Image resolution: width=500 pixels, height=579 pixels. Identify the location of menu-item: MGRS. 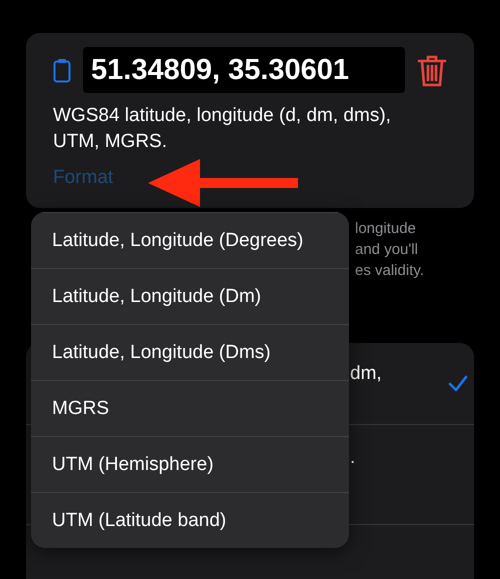
(190, 408).